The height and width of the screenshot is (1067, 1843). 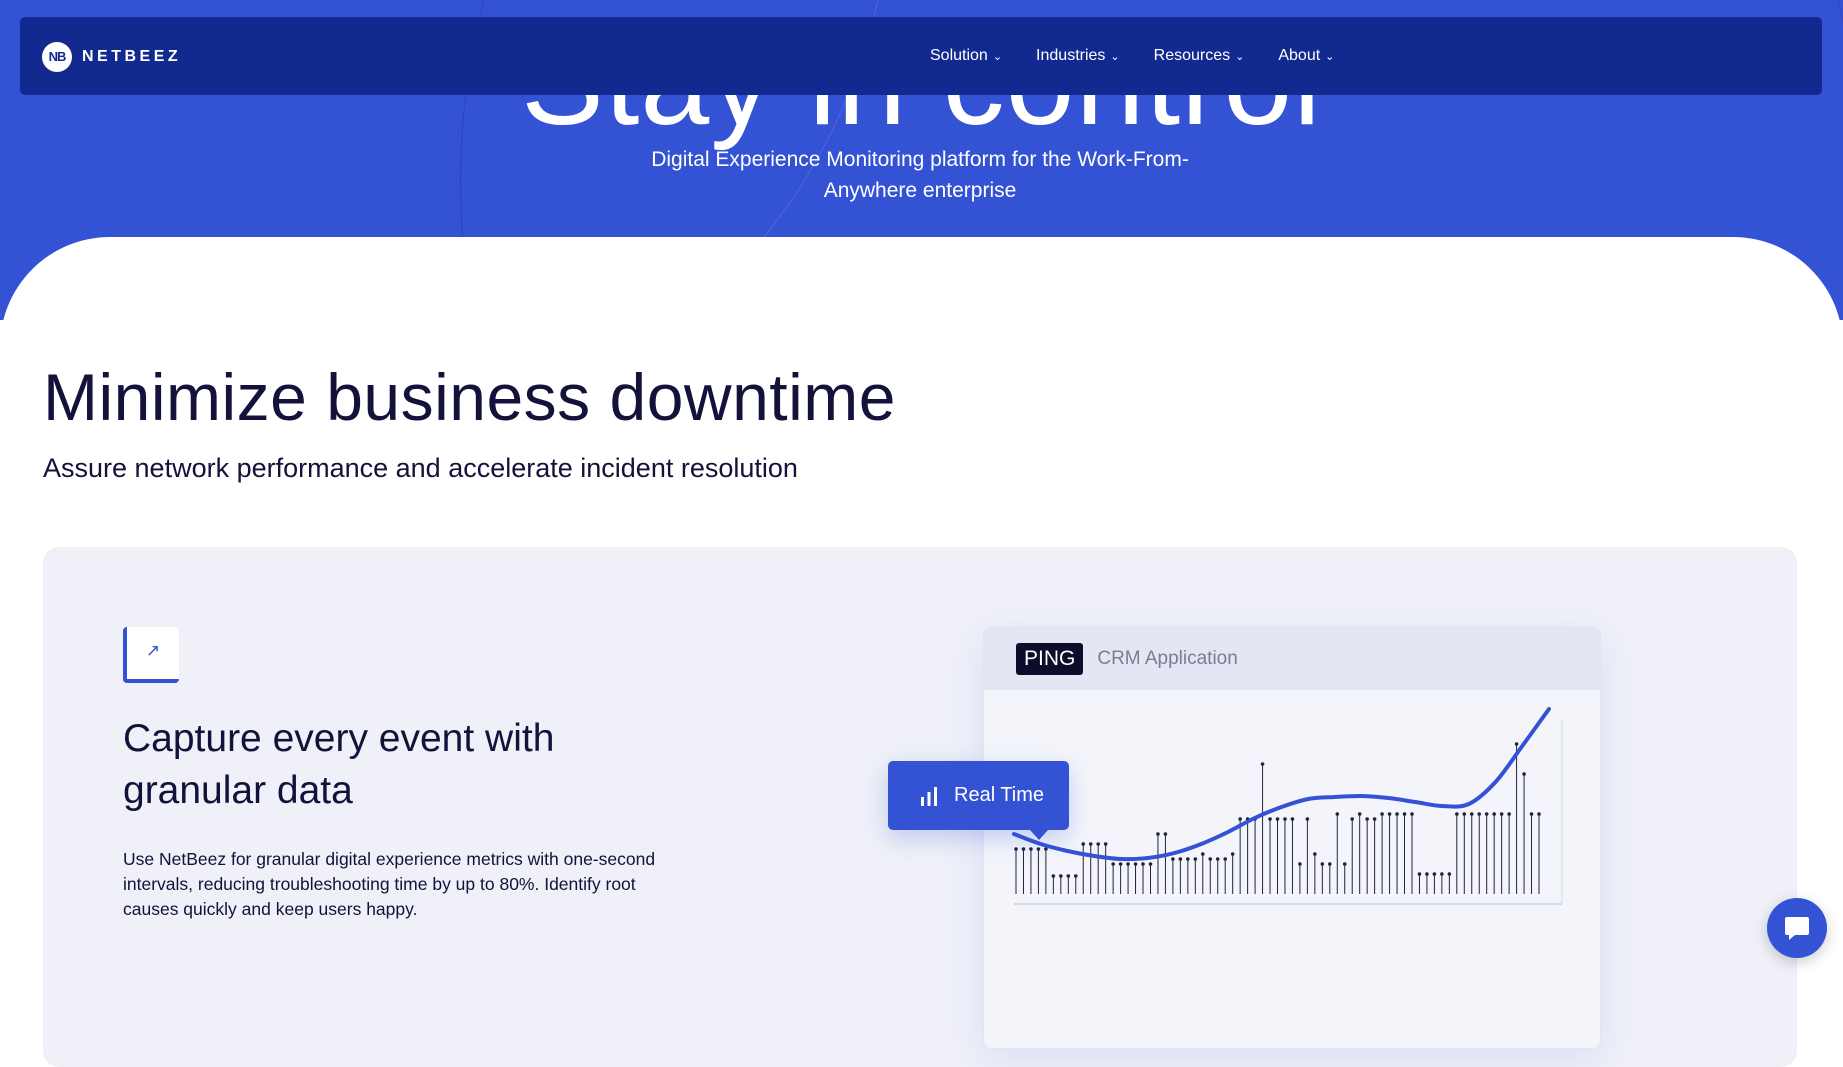 What do you see at coordinates (1167, 658) in the screenshot?
I see `chart-app-label: CRM Application` at bounding box center [1167, 658].